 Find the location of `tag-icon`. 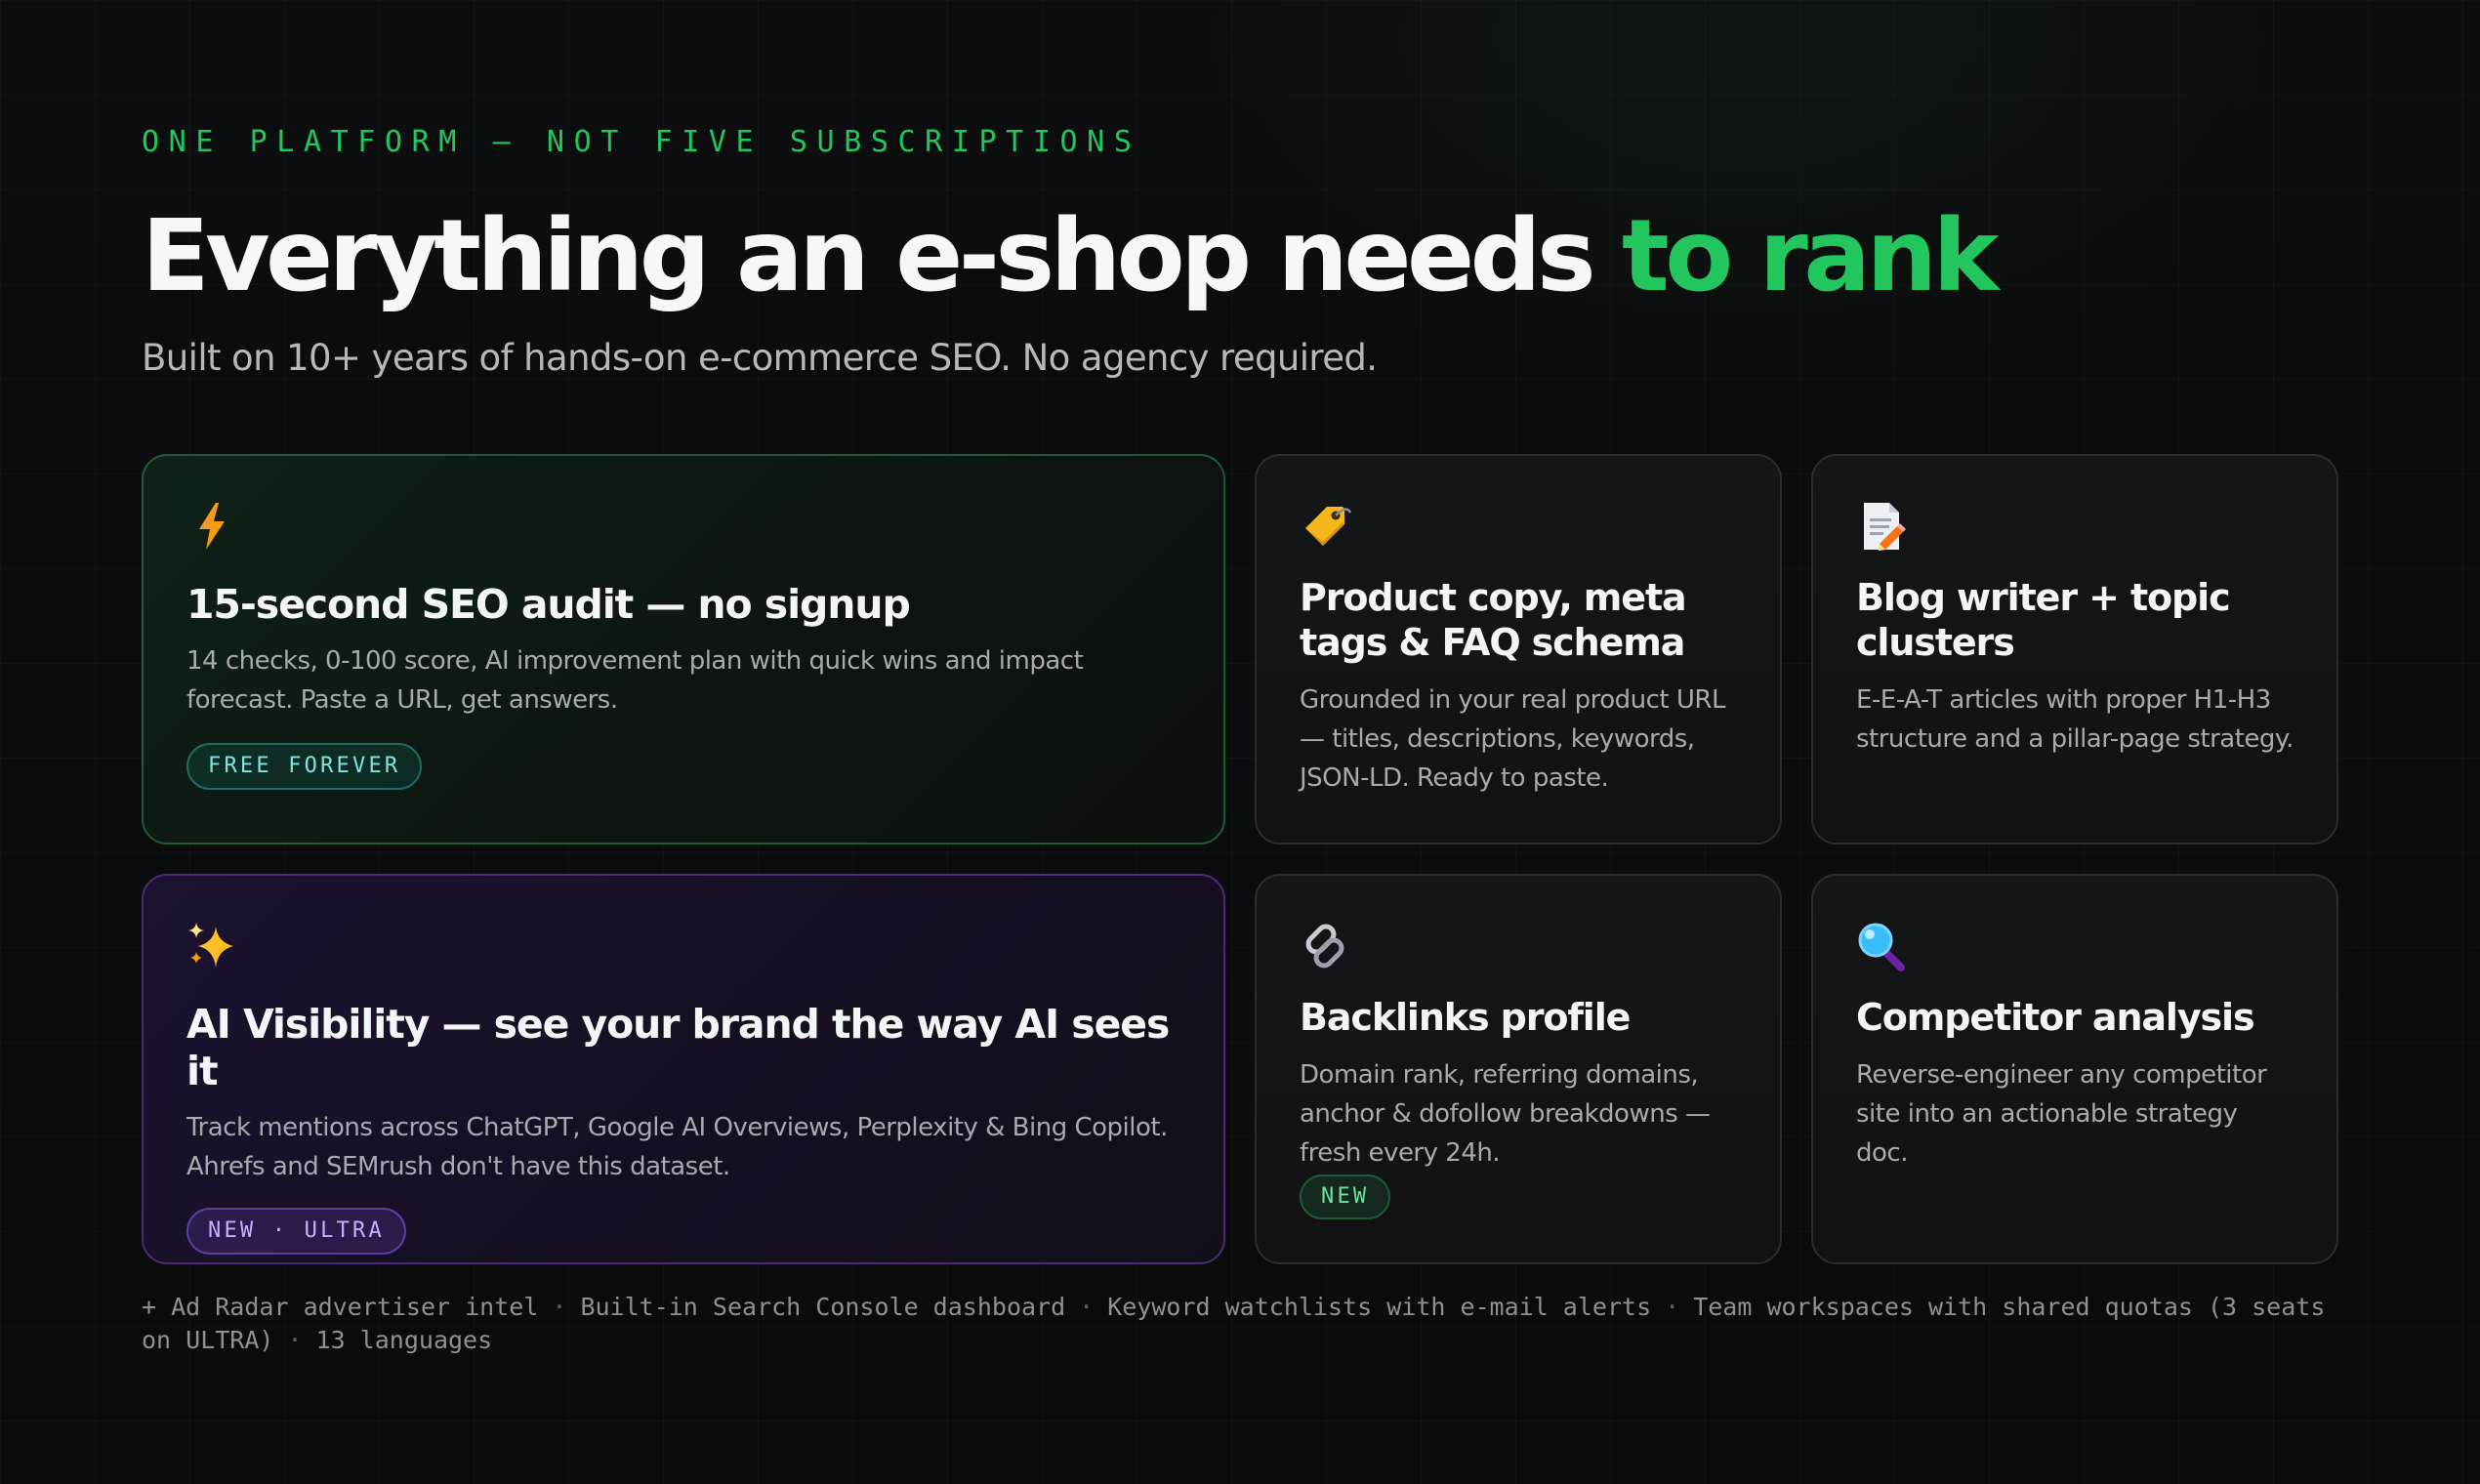

tag-icon is located at coordinates (1325, 527).